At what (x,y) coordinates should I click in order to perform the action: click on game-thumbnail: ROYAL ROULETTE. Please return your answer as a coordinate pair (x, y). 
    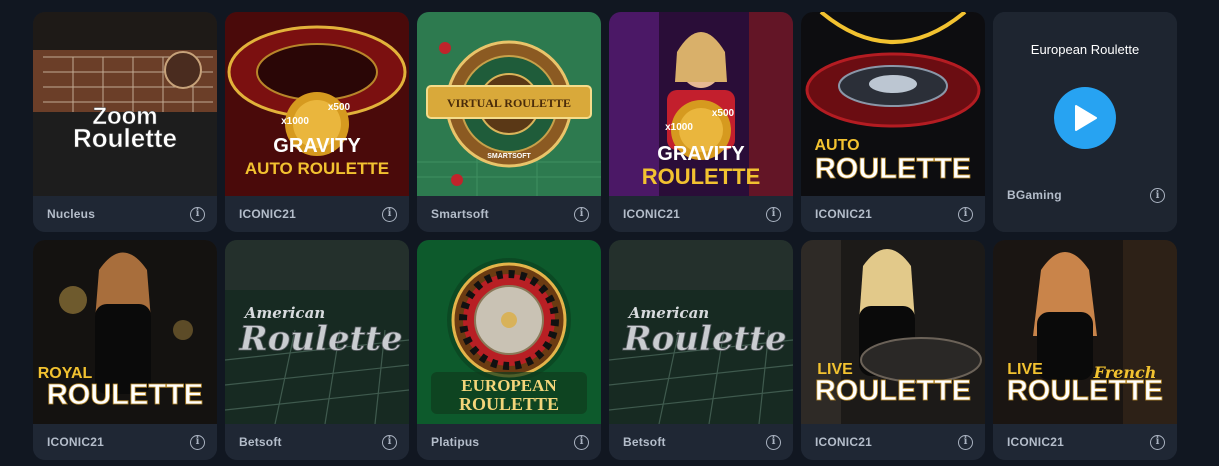
    Looking at the image, I should click on (125, 332).